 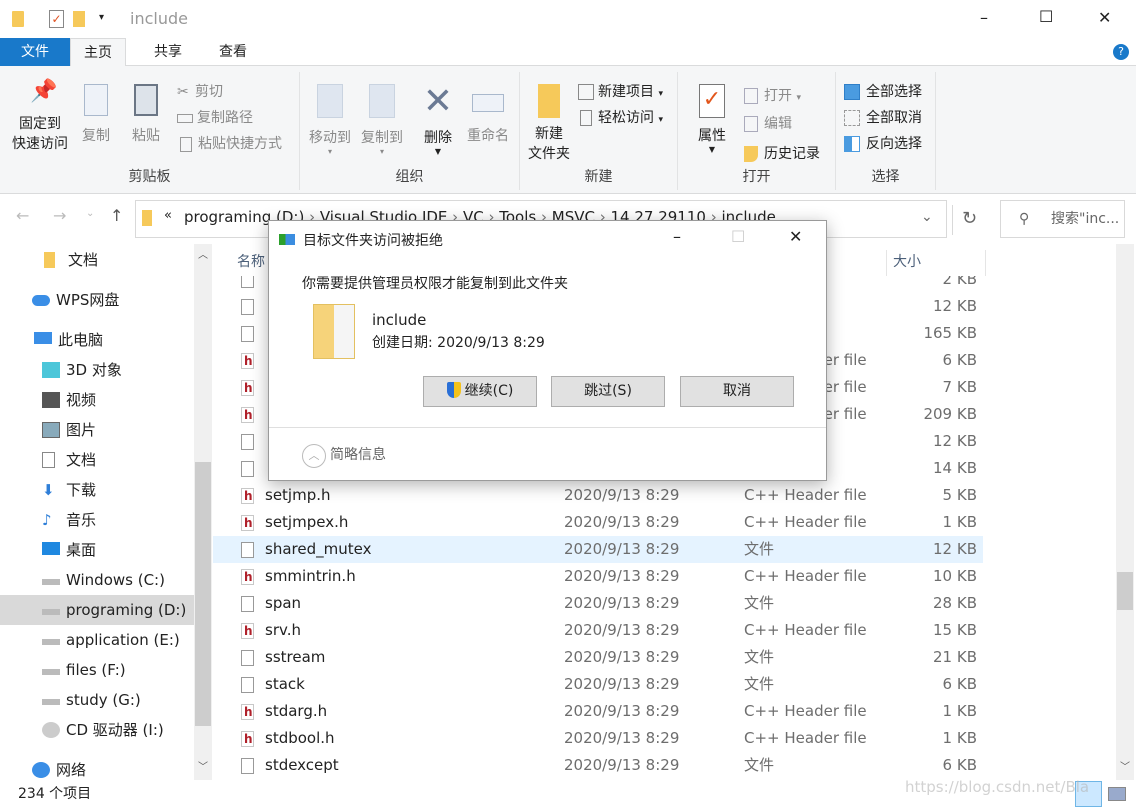 What do you see at coordinates (22, 215) in the screenshot?
I see `back-button: ←` at bounding box center [22, 215].